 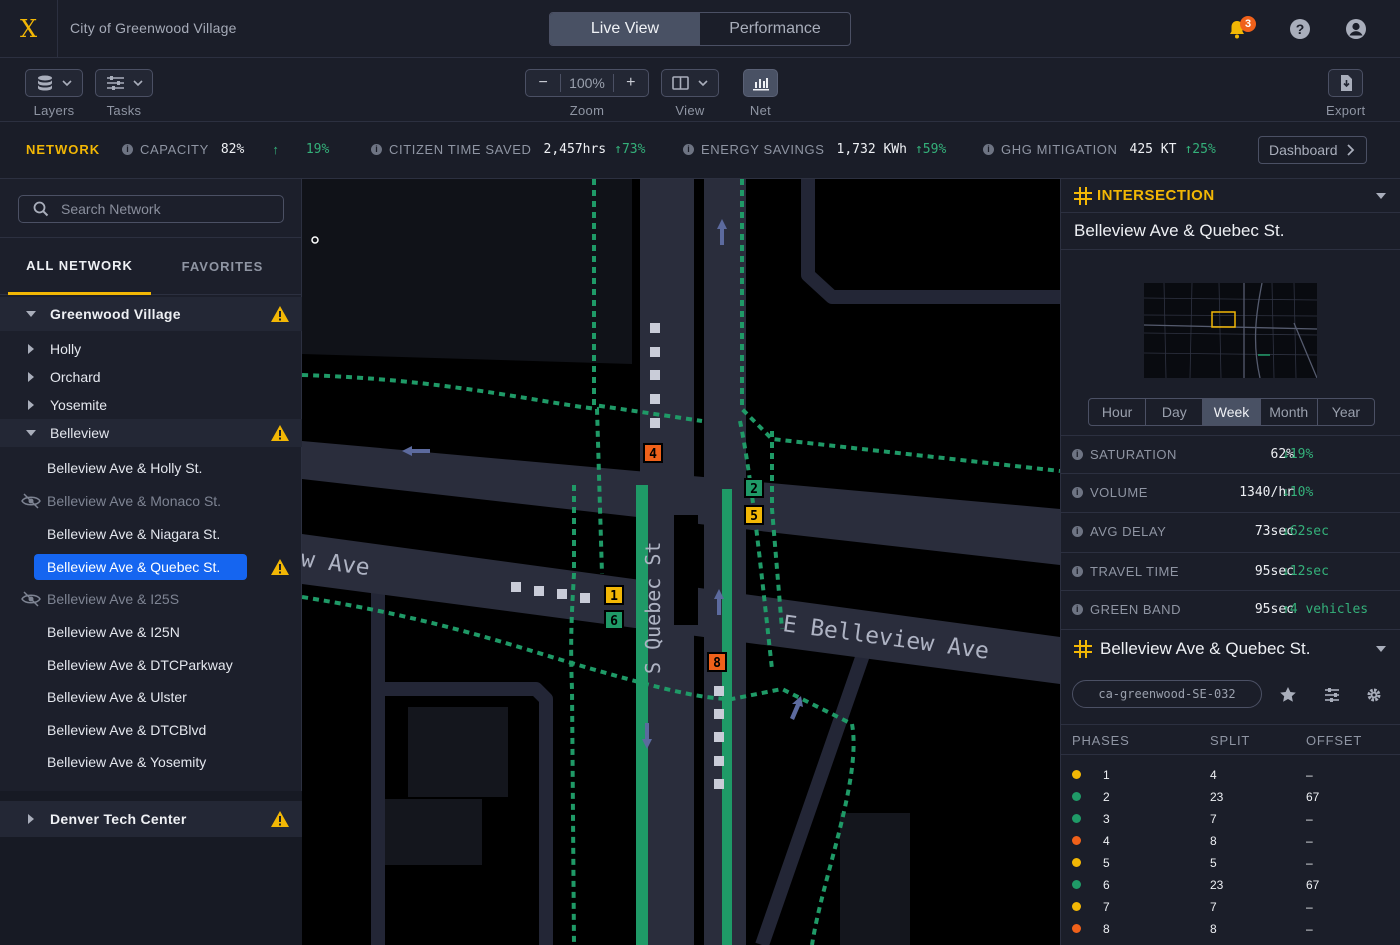 I want to click on device-id-pill: ca-greenwood-SE-032, so click(x=1167, y=694).